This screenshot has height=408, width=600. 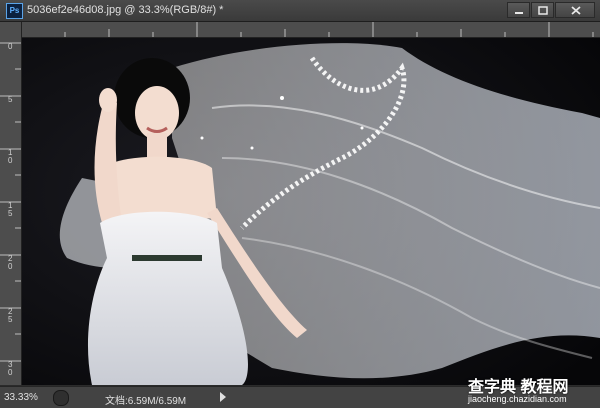 I want to click on maximize-icon, so click(x=543, y=10).